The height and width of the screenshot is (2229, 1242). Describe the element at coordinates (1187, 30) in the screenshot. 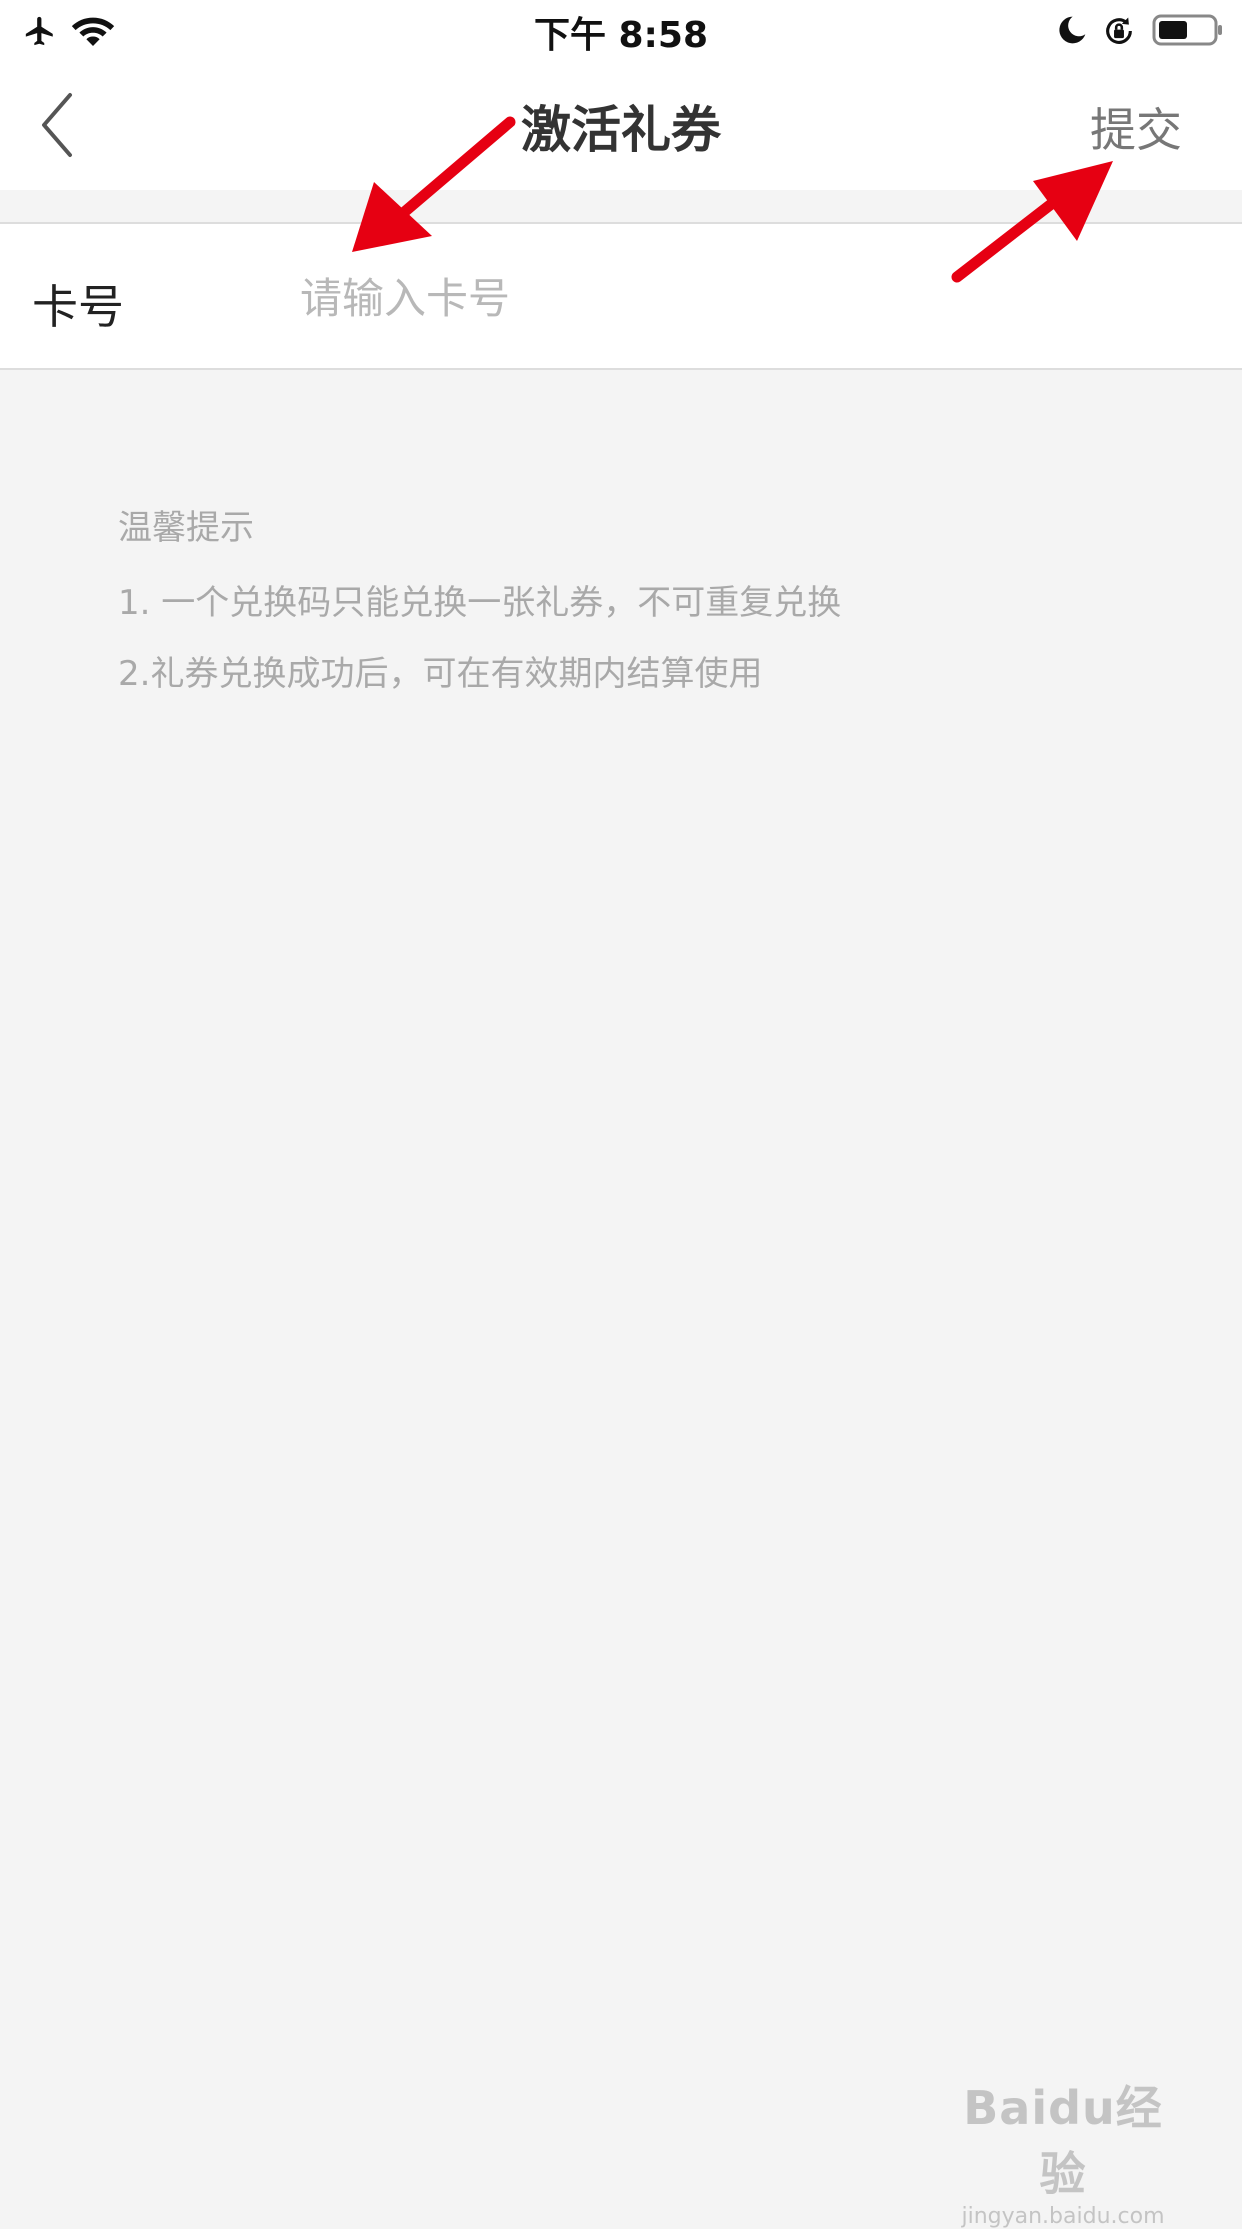

I see `battery-icon` at that location.